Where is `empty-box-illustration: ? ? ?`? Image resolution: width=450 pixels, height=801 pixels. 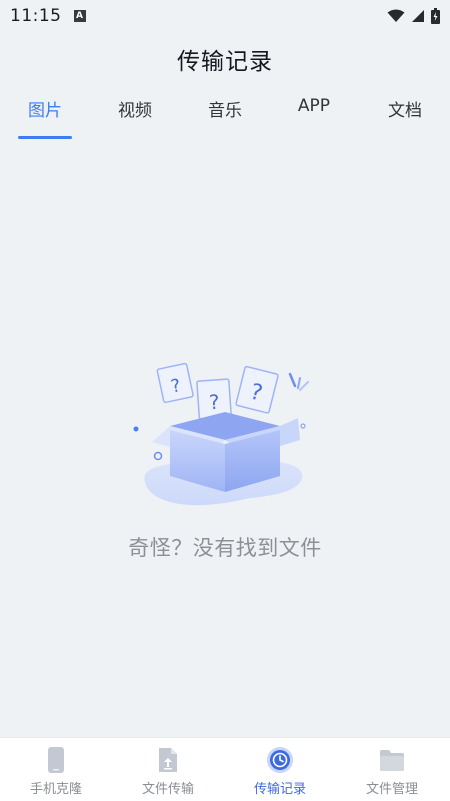 empty-box-illustration: ? ? ? is located at coordinates (221, 434).